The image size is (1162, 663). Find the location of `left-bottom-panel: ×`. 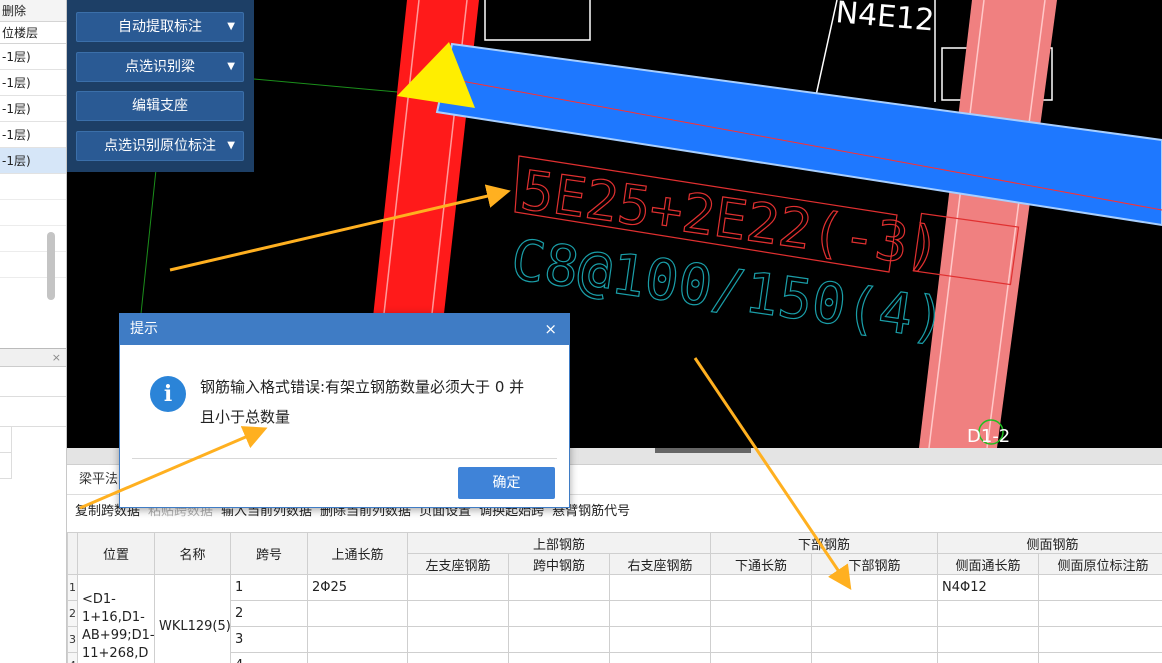

left-bottom-panel: × is located at coordinates (33, 505).